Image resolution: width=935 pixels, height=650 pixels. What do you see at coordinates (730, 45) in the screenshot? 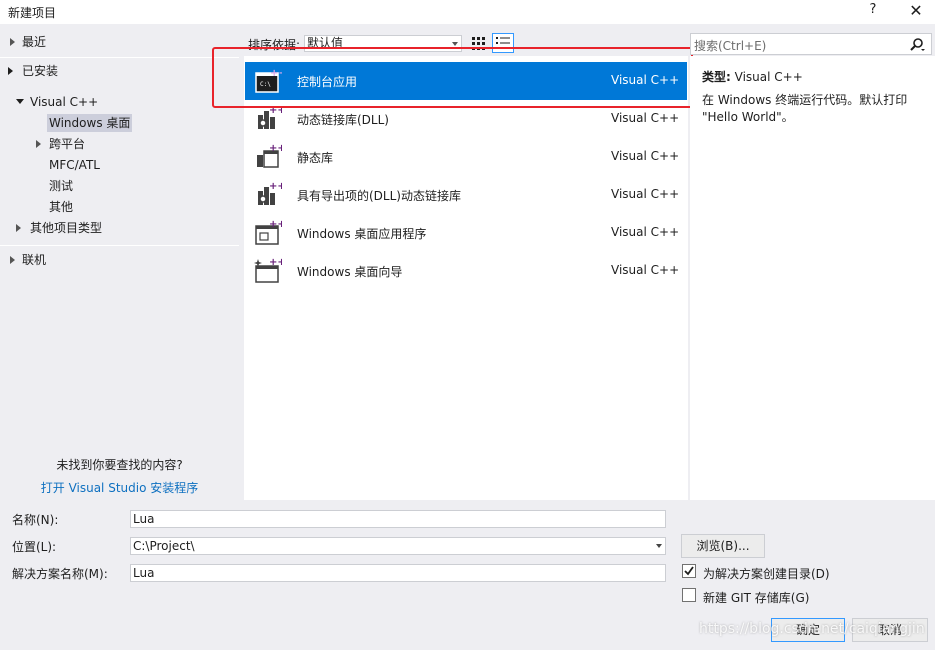
I see `search-input: 搜索(Ctrl+E)` at bounding box center [730, 45].